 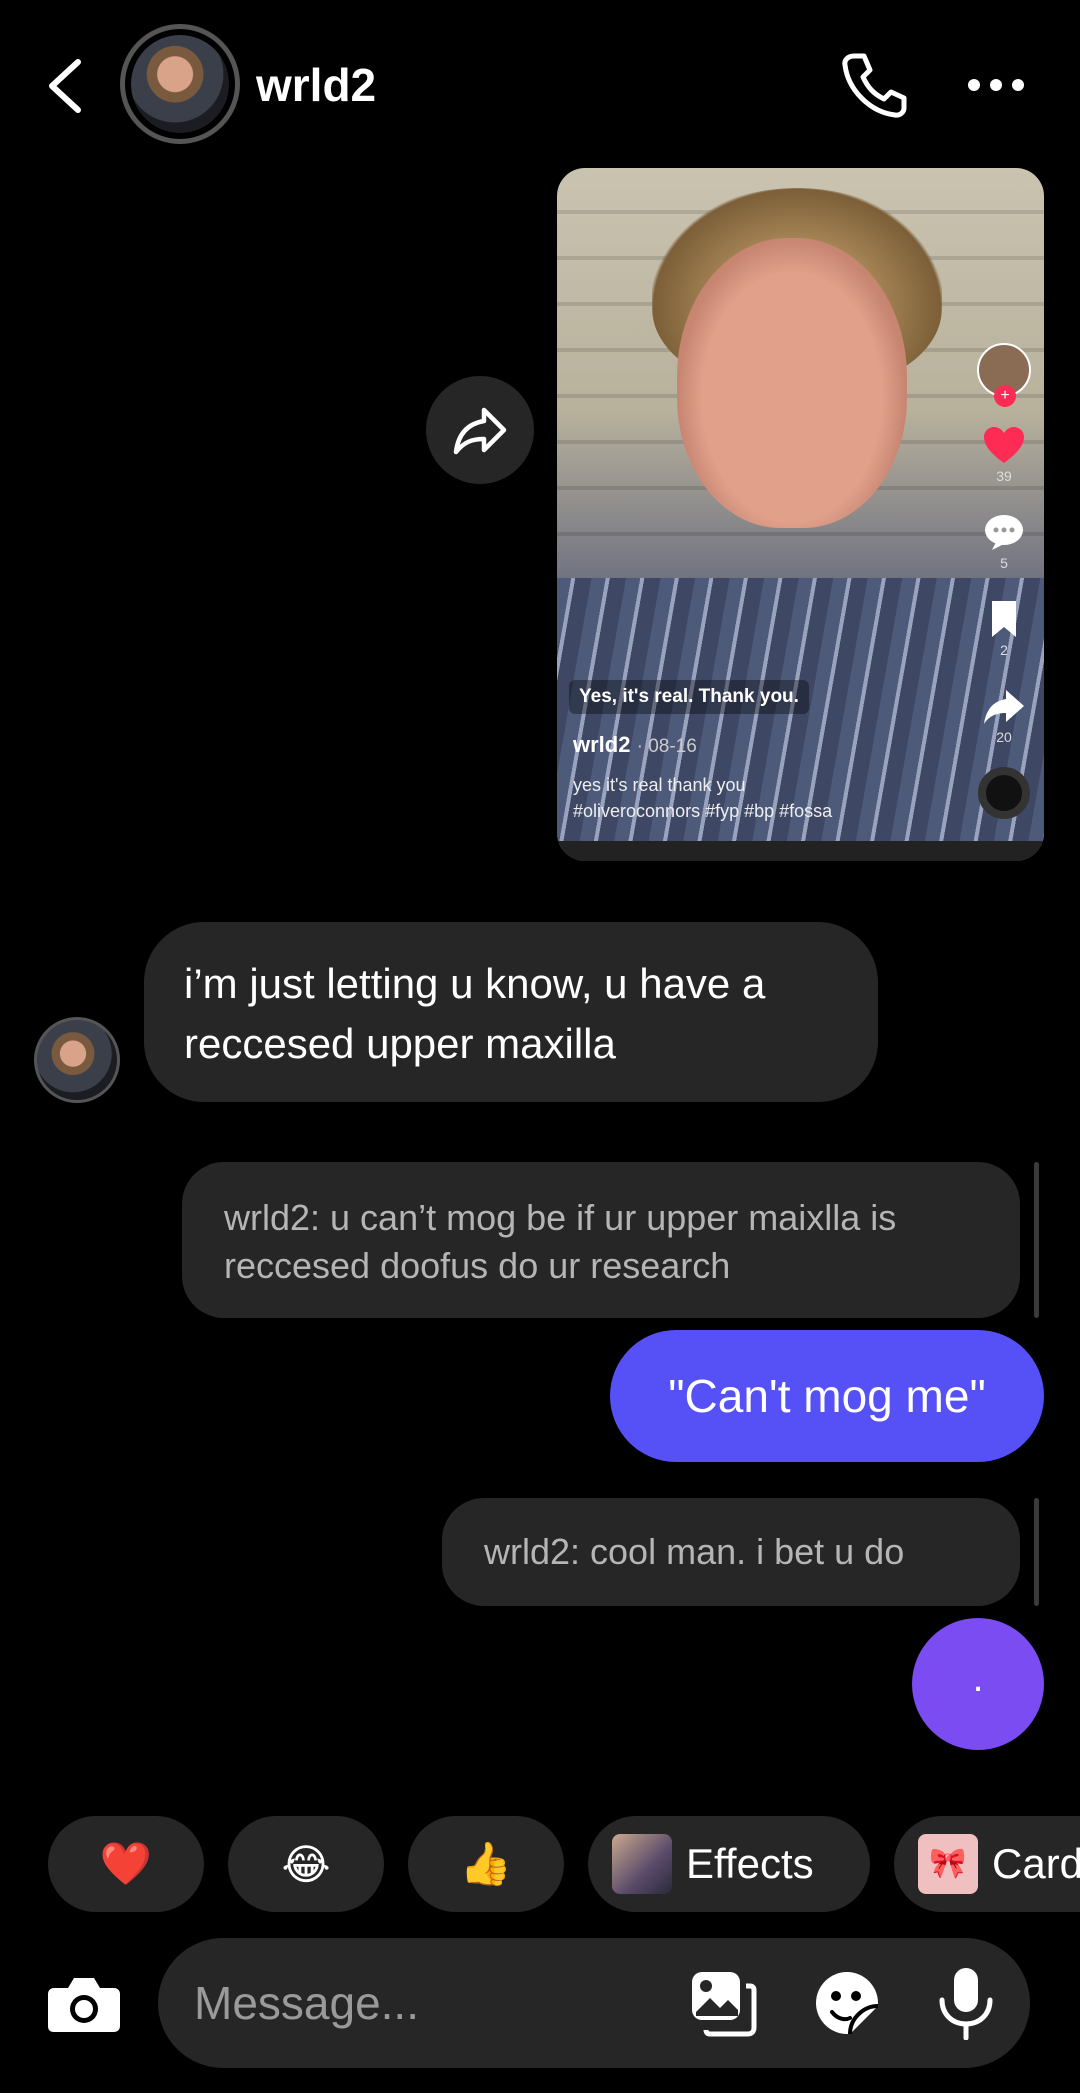 I want to click on call-button, so click(x=874, y=85).